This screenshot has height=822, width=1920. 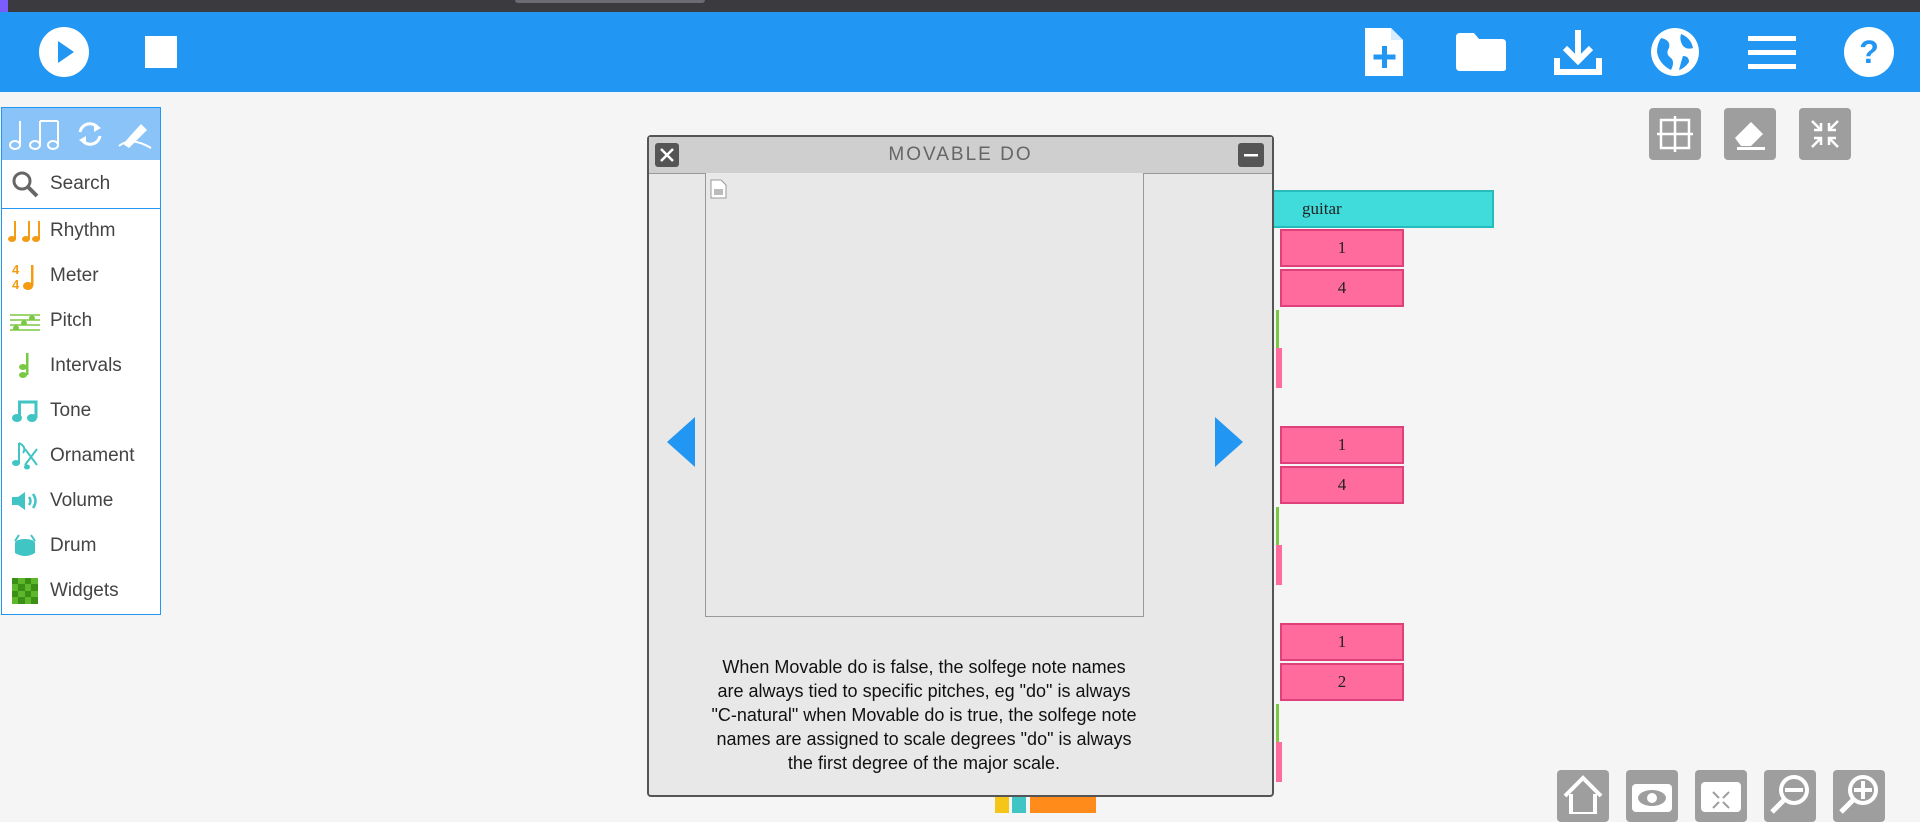 I want to click on zoom-out-button, so click(x=1790, y=796).